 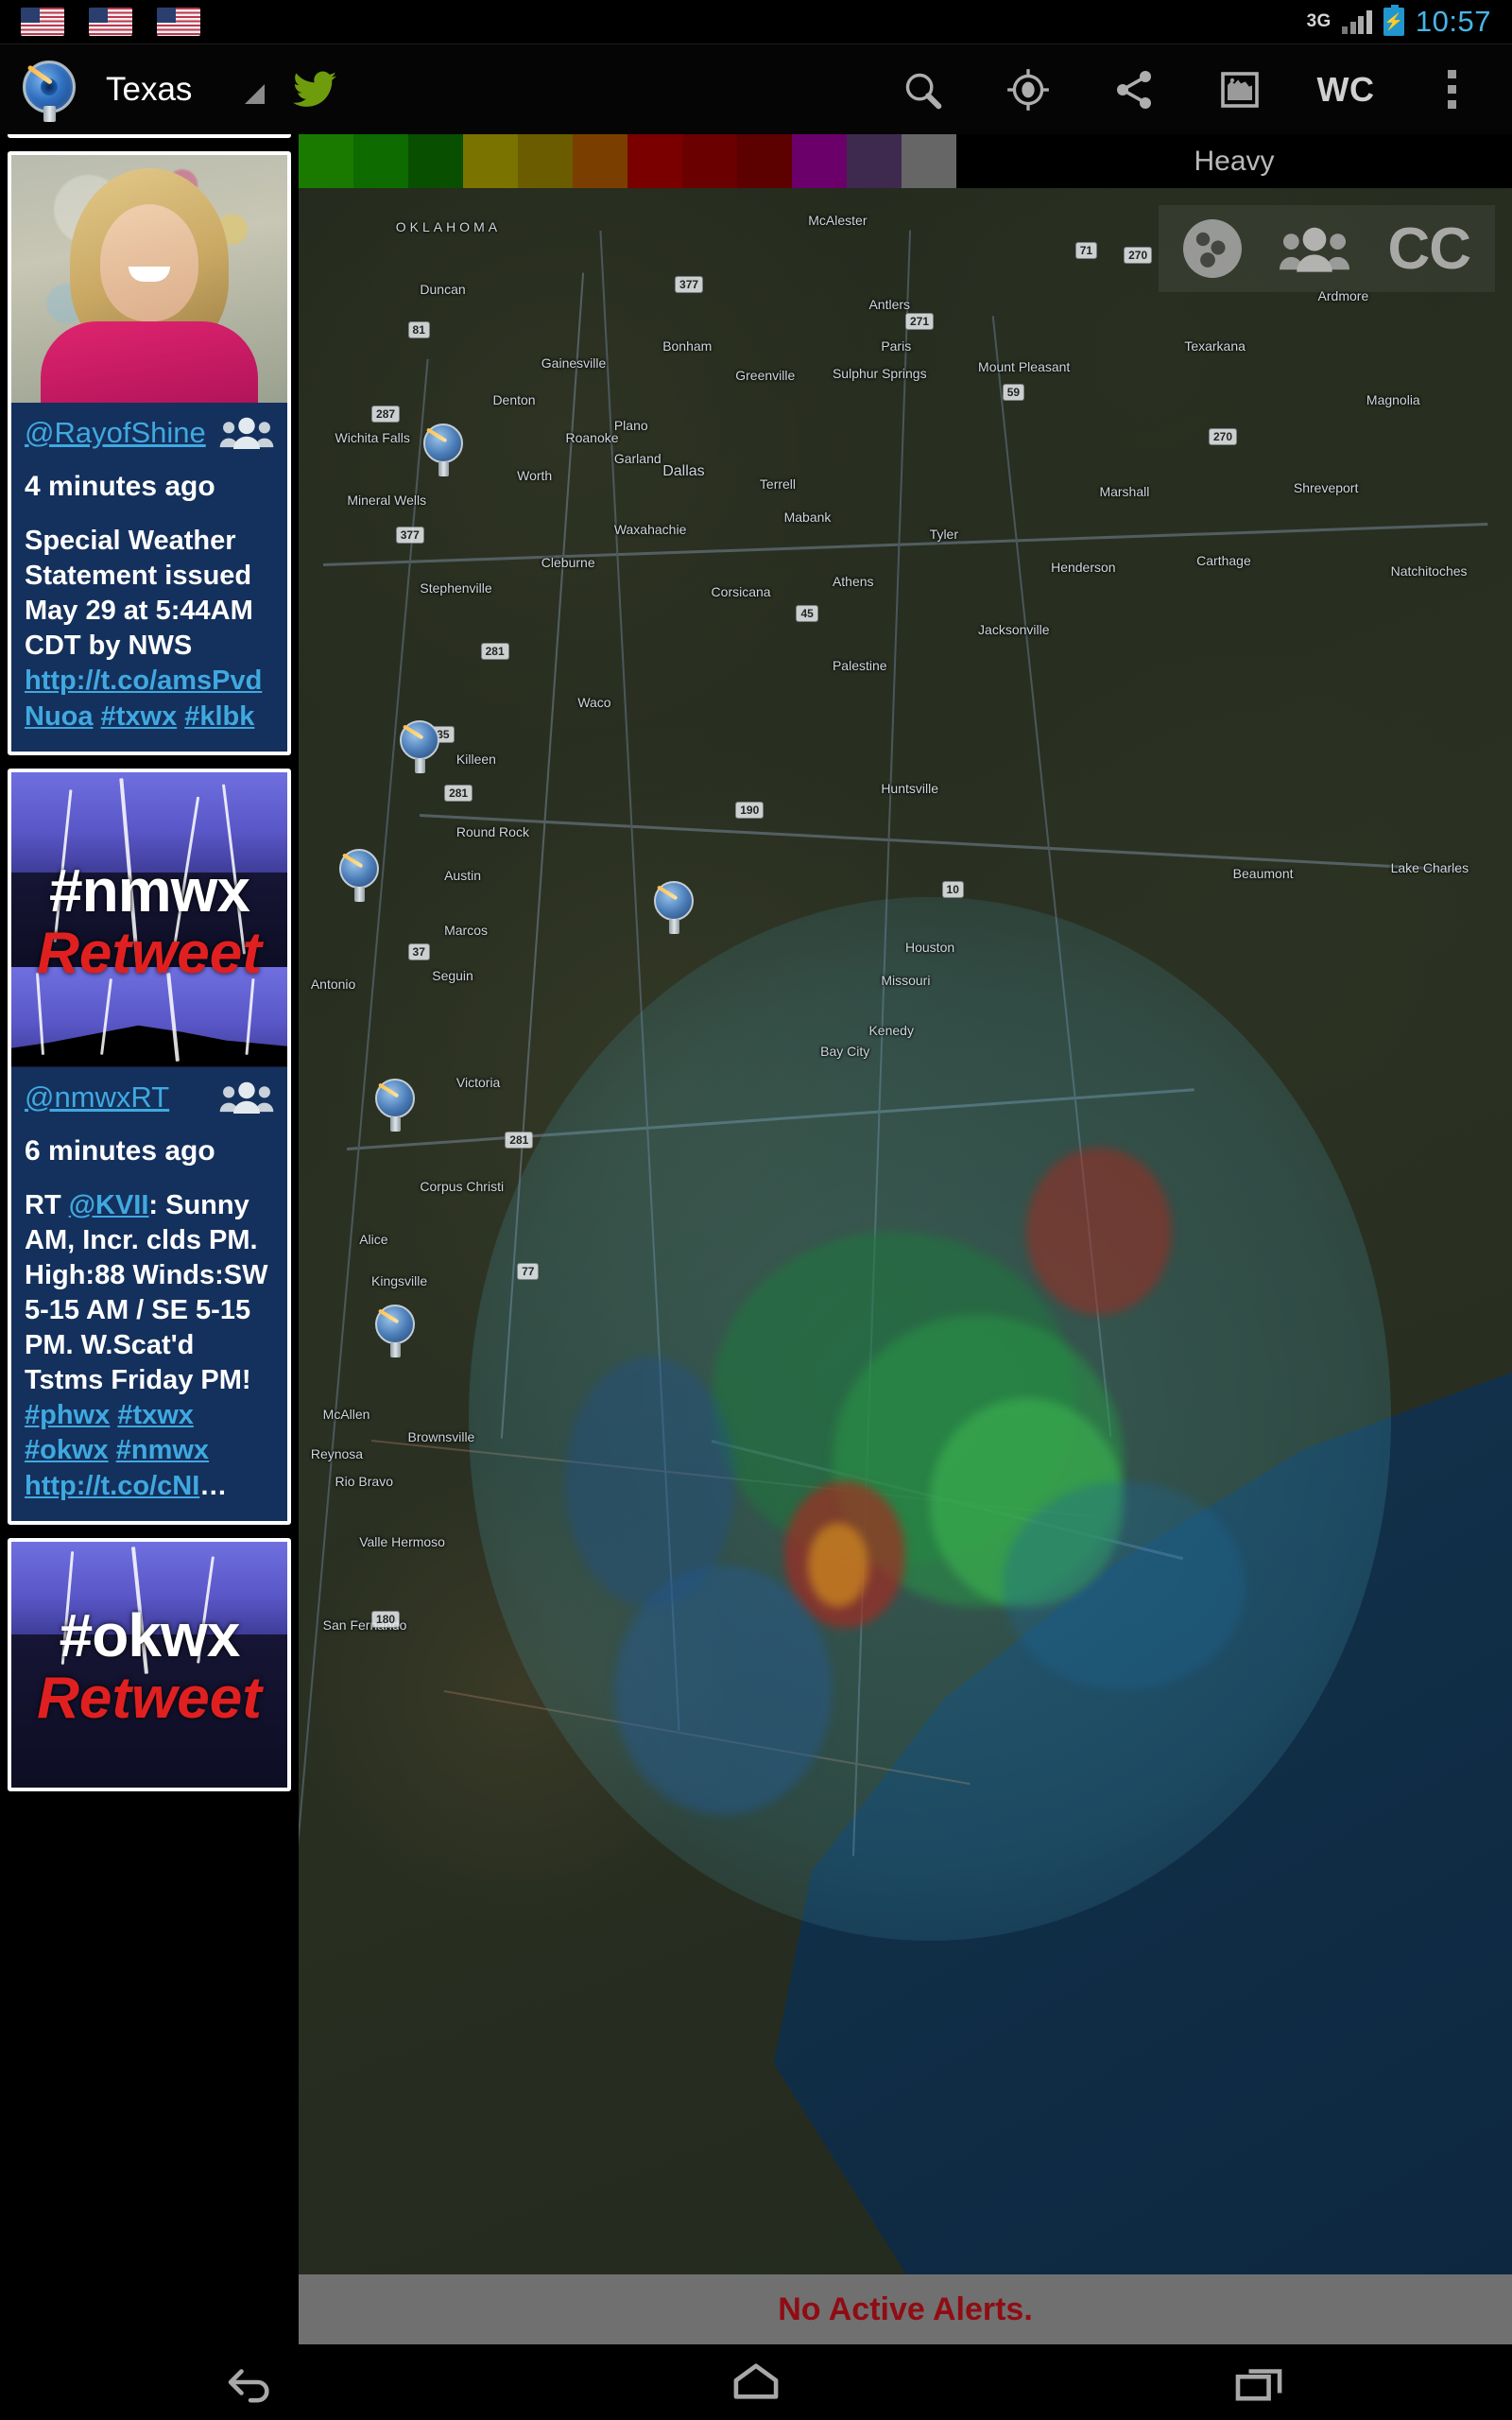 I want to click on action-bar-buttons: WC, so click(x=1190, y=89).